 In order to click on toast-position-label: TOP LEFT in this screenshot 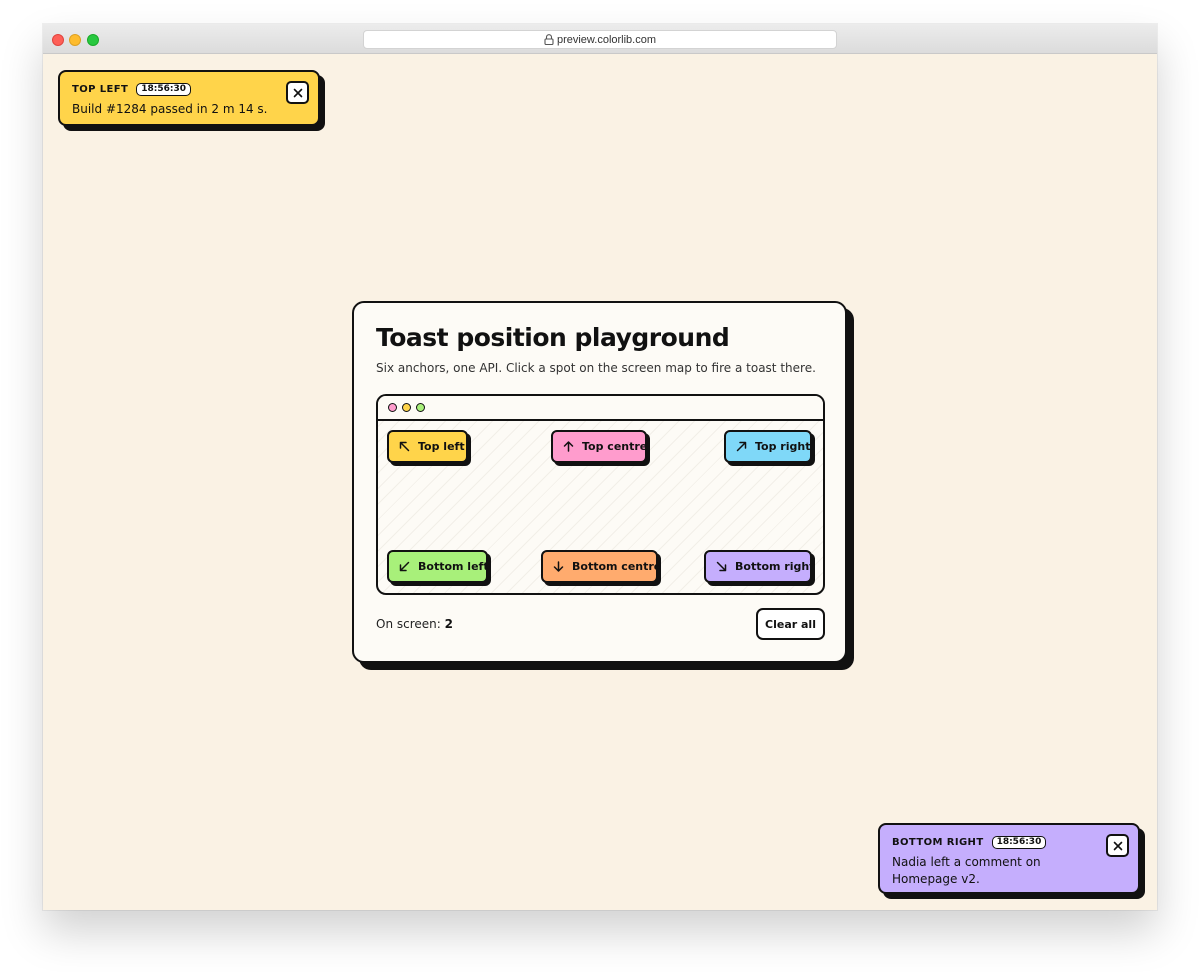, I will do `click(100, 89)`.